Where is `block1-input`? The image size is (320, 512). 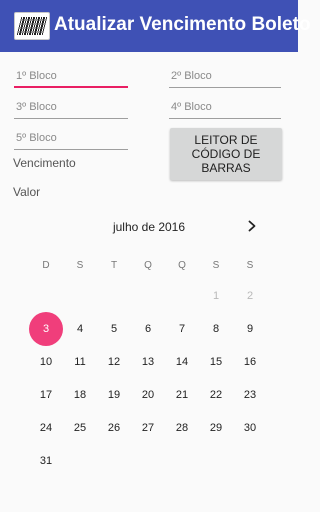 block1-input is located at coordinates (71, 76).